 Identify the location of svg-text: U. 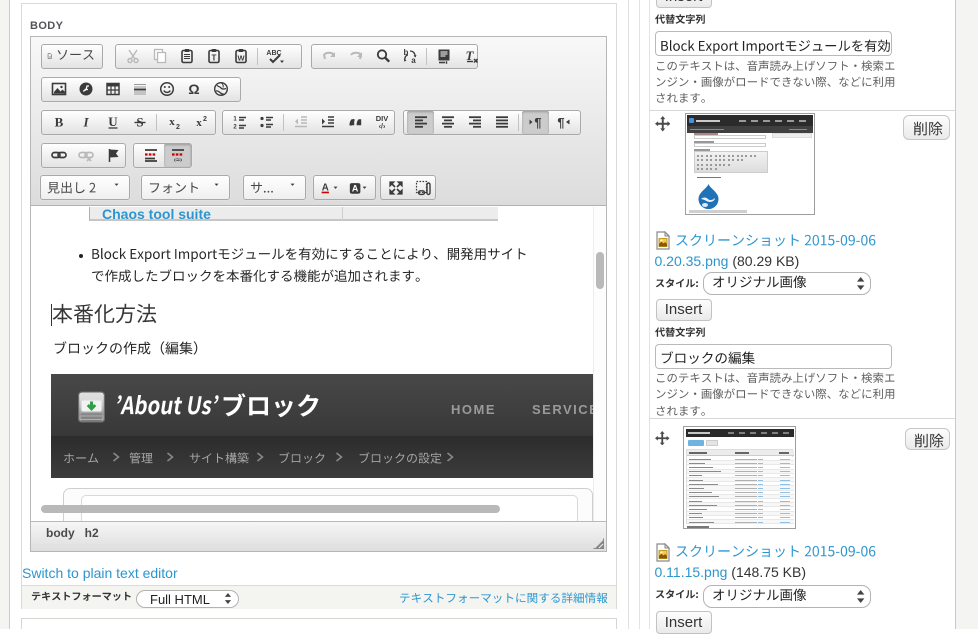
(113, 121).